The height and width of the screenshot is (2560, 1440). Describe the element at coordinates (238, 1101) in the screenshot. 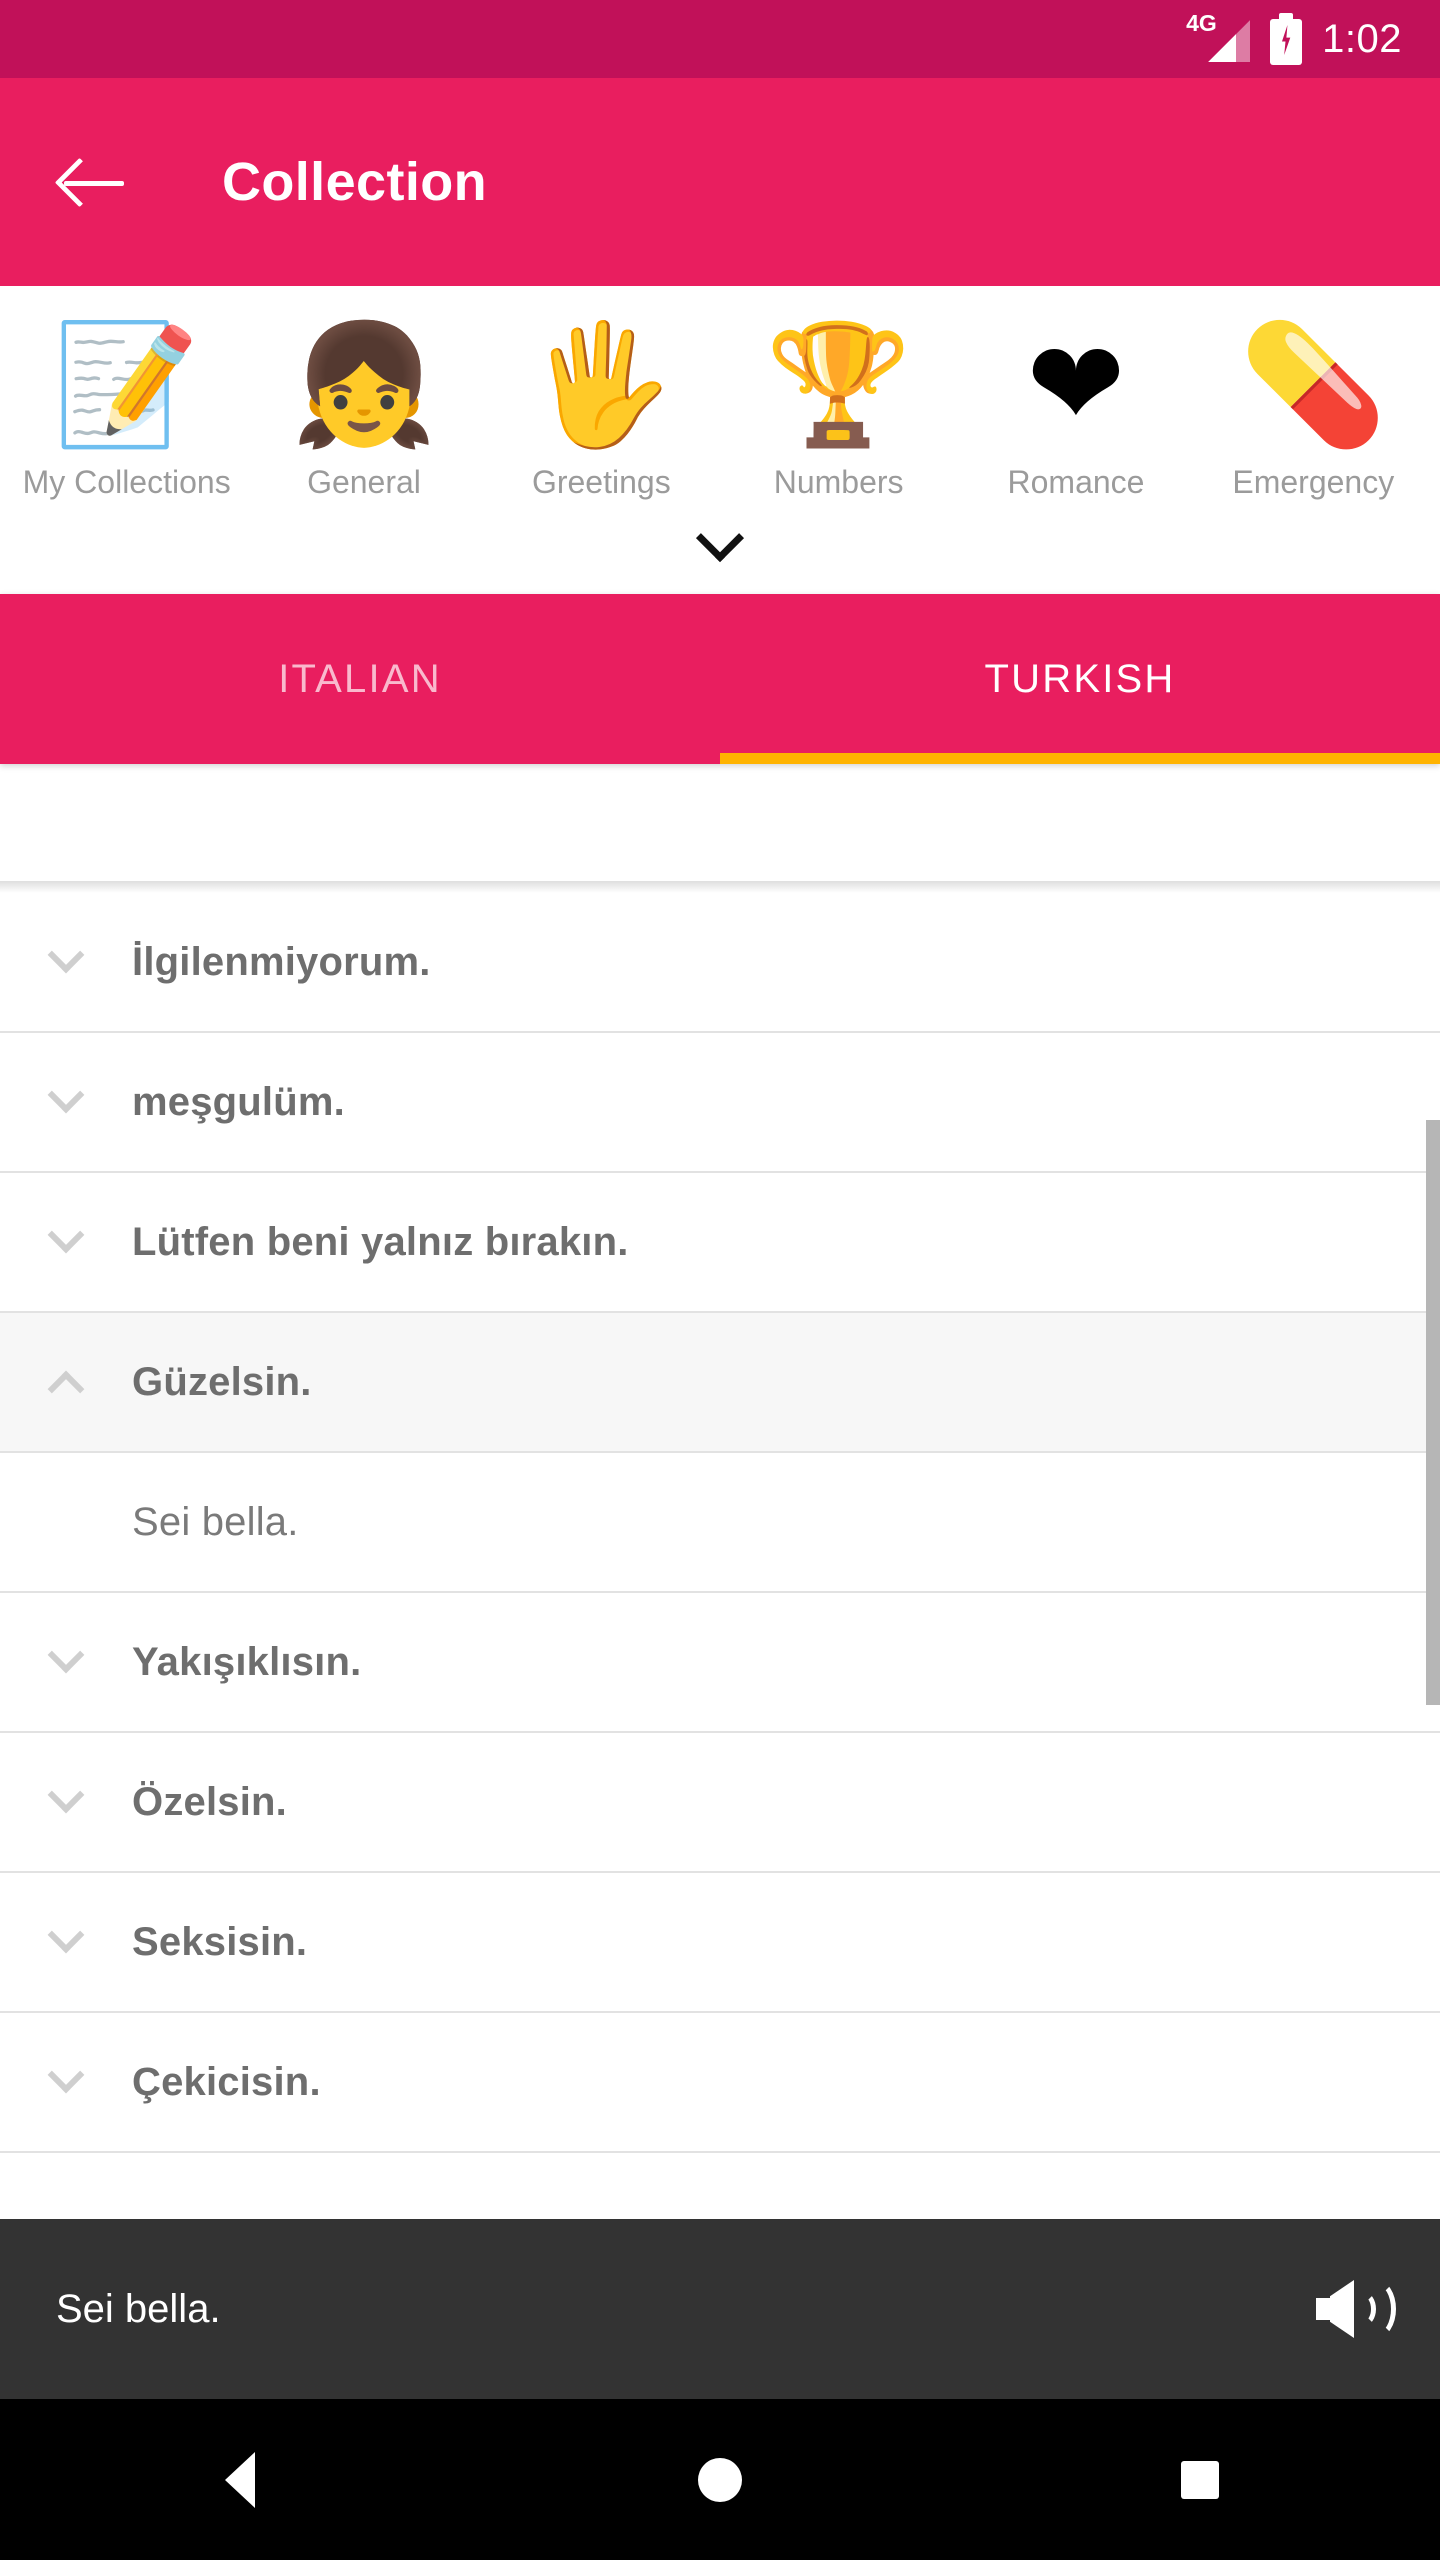

I see `phrase-text: meşgulüm.` at that location.